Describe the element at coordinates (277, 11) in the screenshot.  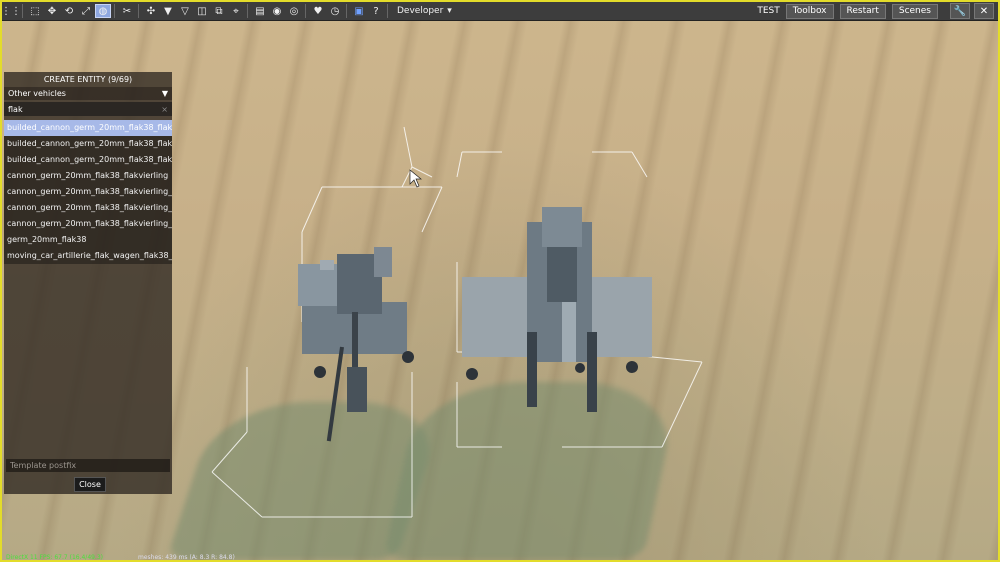
I see `eye-icon: ◉` at that location.